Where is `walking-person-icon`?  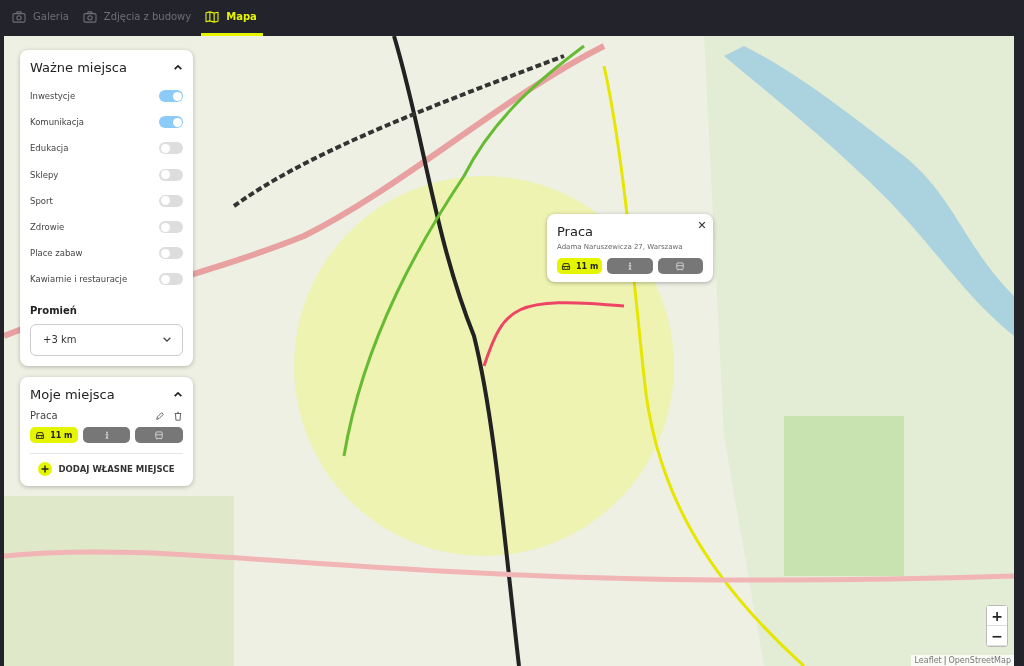 walking-person-icon is located at coordinates (630, 266).